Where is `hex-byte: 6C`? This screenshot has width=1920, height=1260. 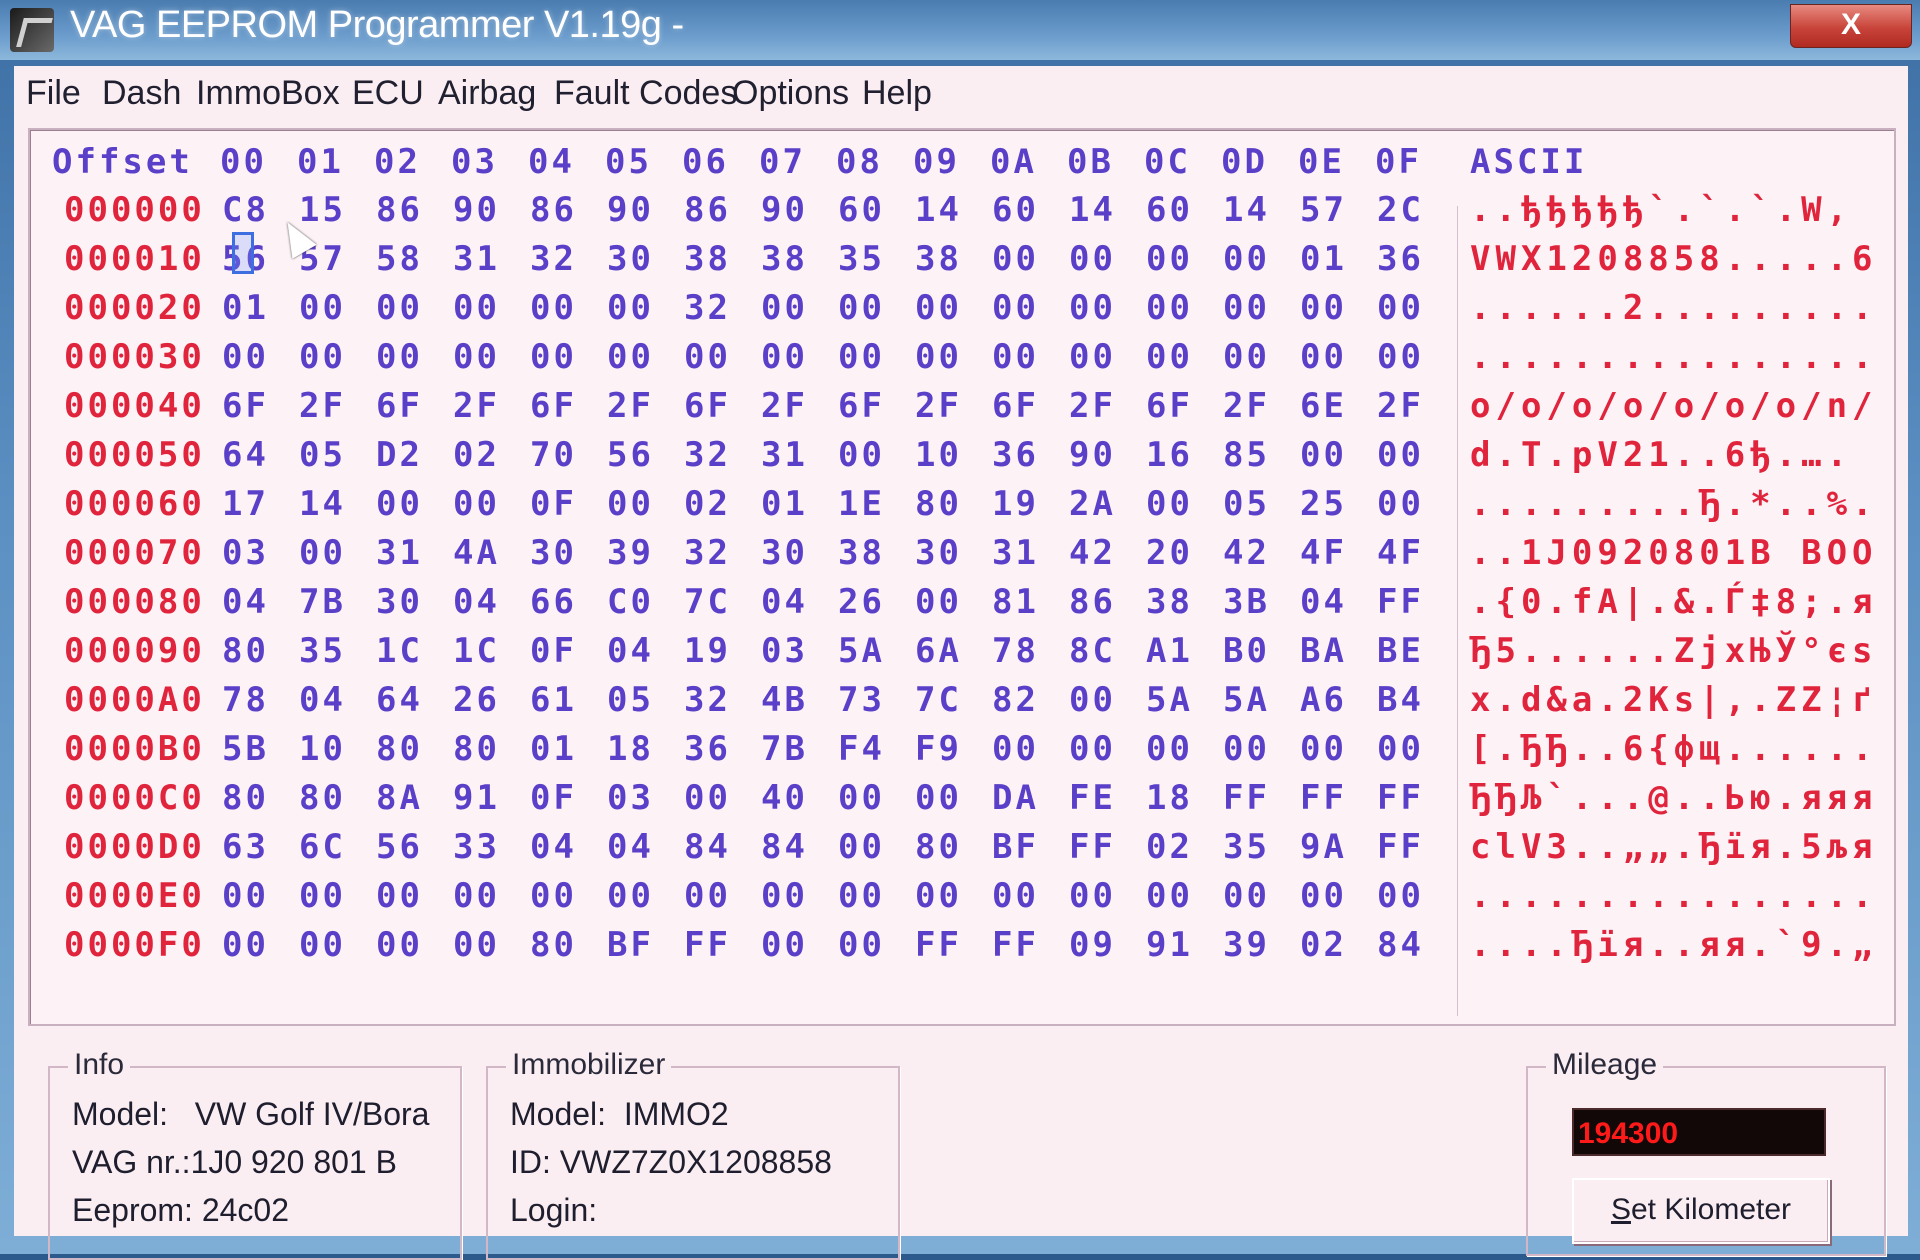
hex-byte: 6C is located at coordinates (322, 847).